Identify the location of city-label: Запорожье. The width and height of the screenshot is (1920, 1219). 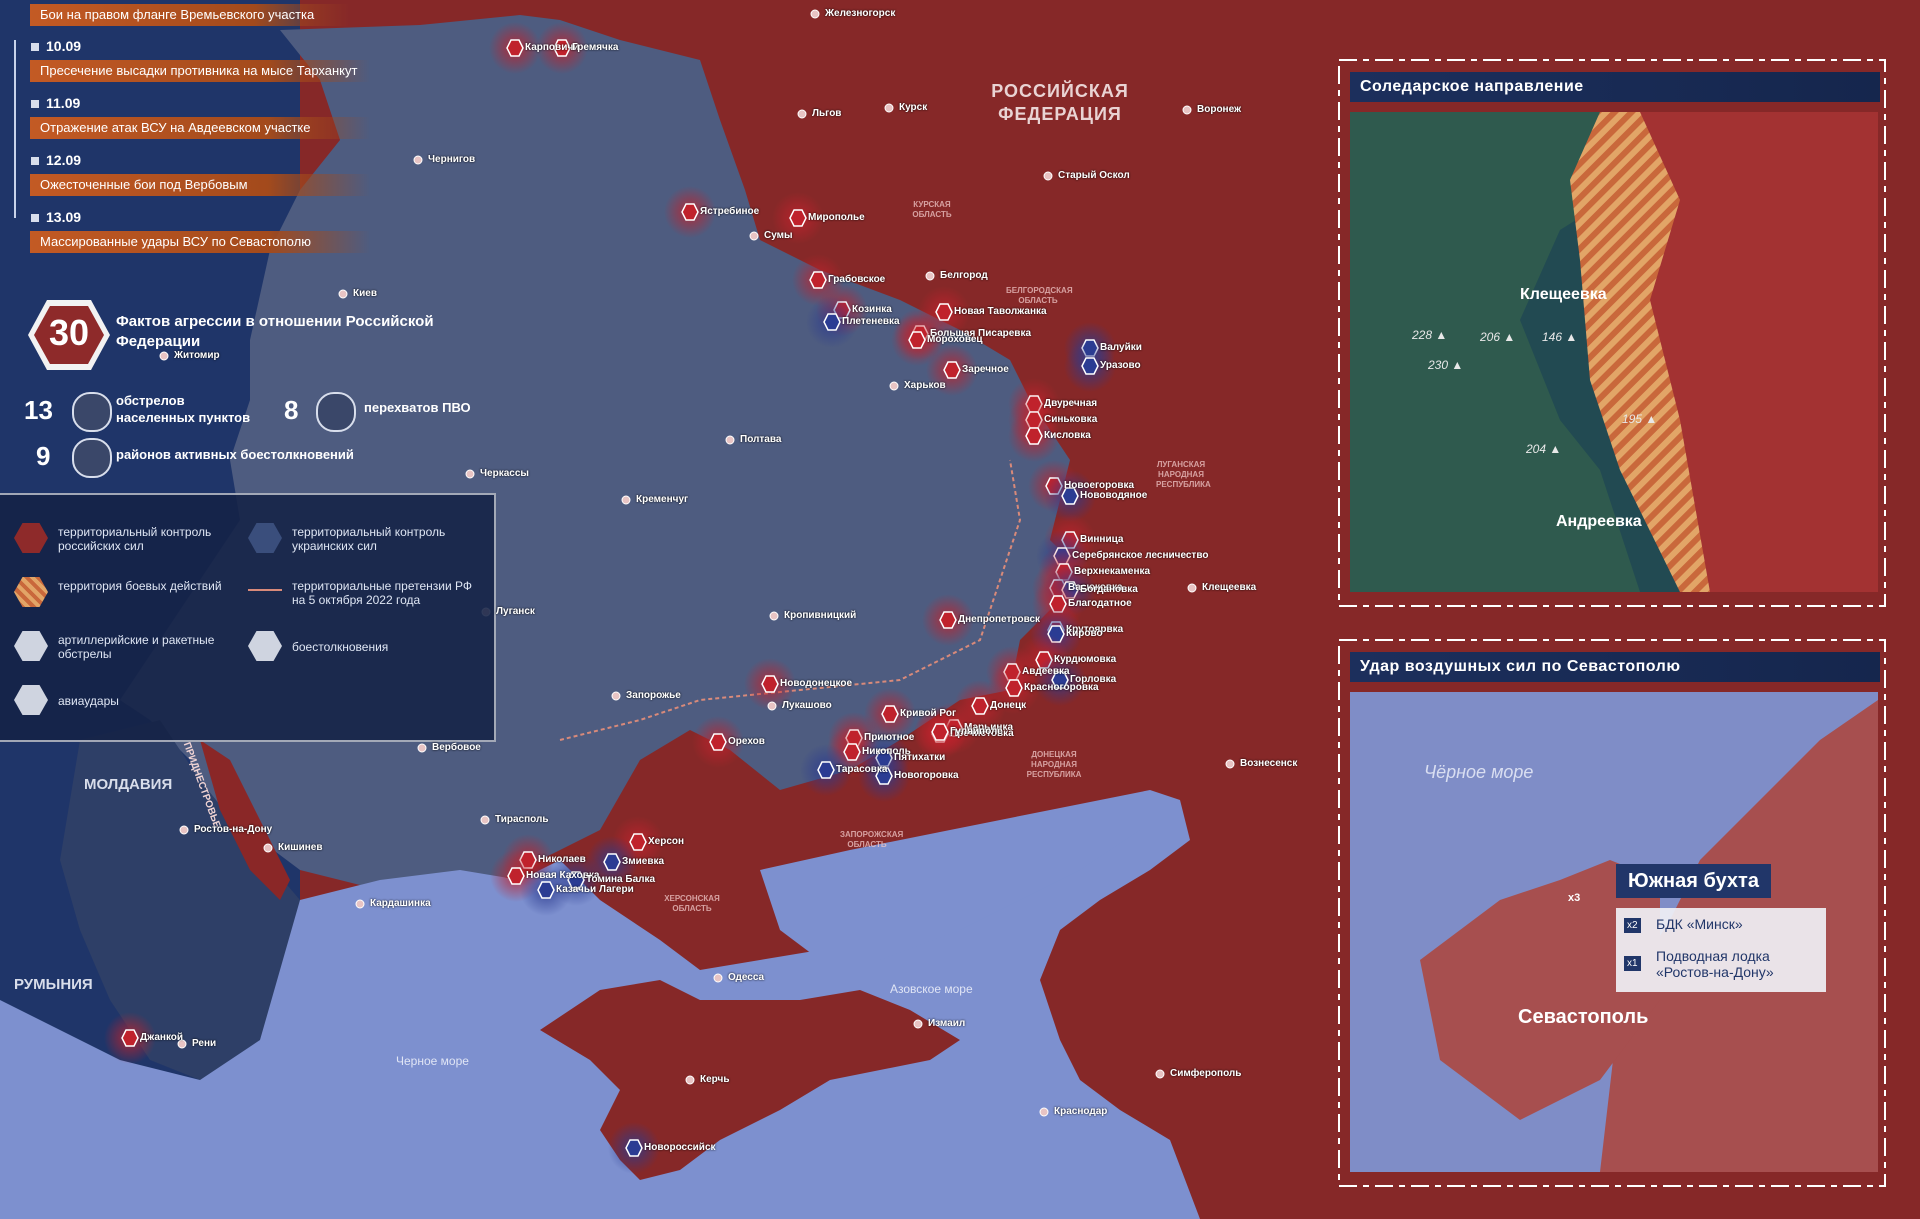
(653, 695).